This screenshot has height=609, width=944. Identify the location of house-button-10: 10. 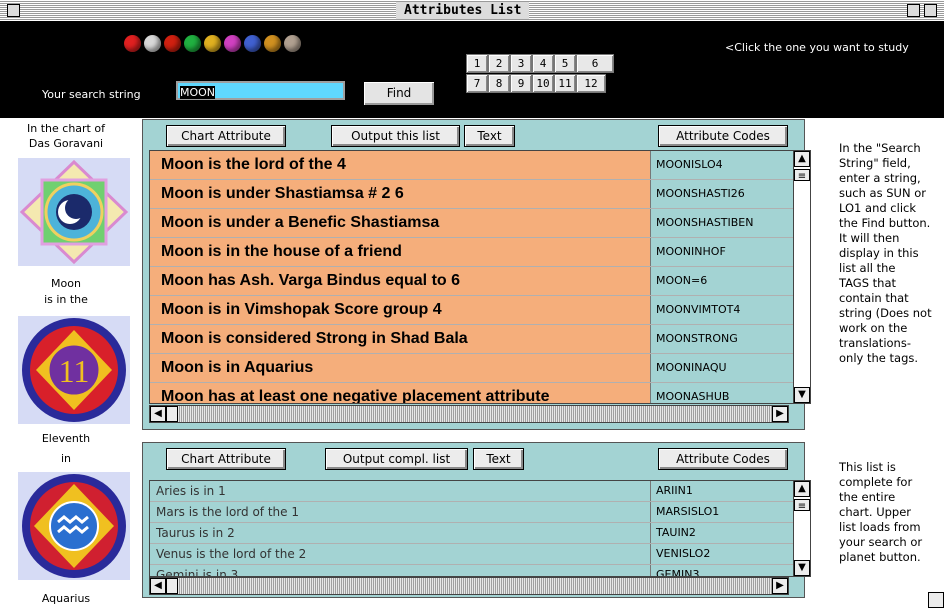
(543, 83).